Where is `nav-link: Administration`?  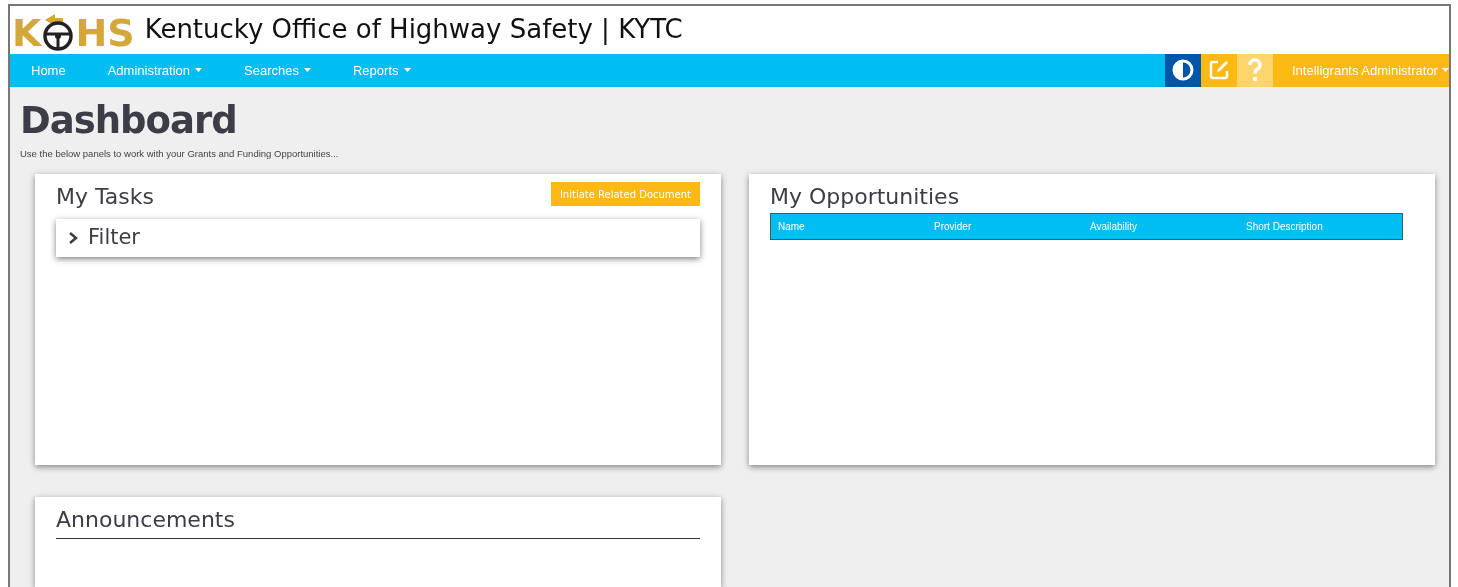 nav-link: Administration is located at coordinates (155, 70).